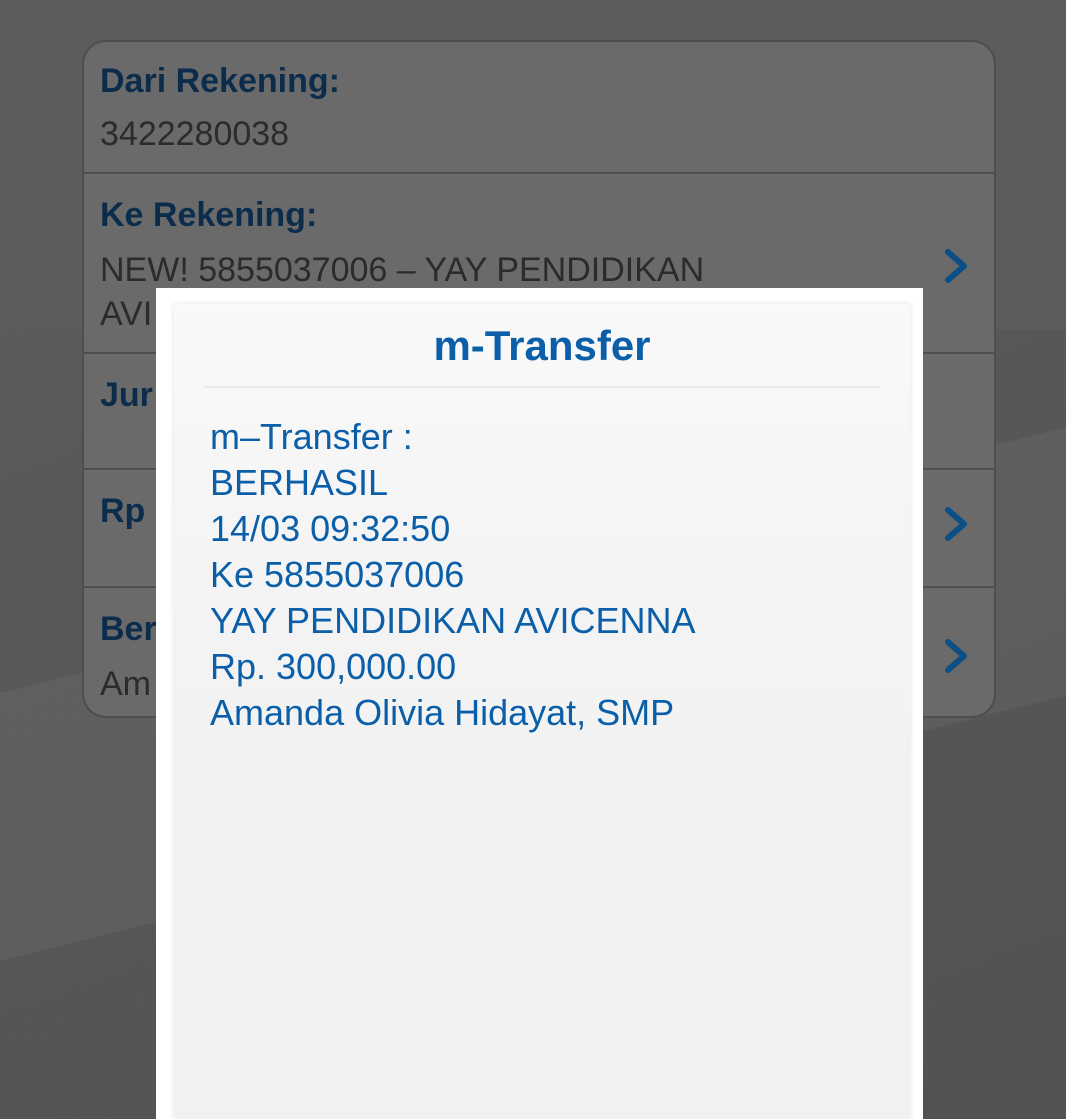  Describe the element at coordinates (337, 574) in the screenshot. I see `message-line: Ke 5855037006` at that location.